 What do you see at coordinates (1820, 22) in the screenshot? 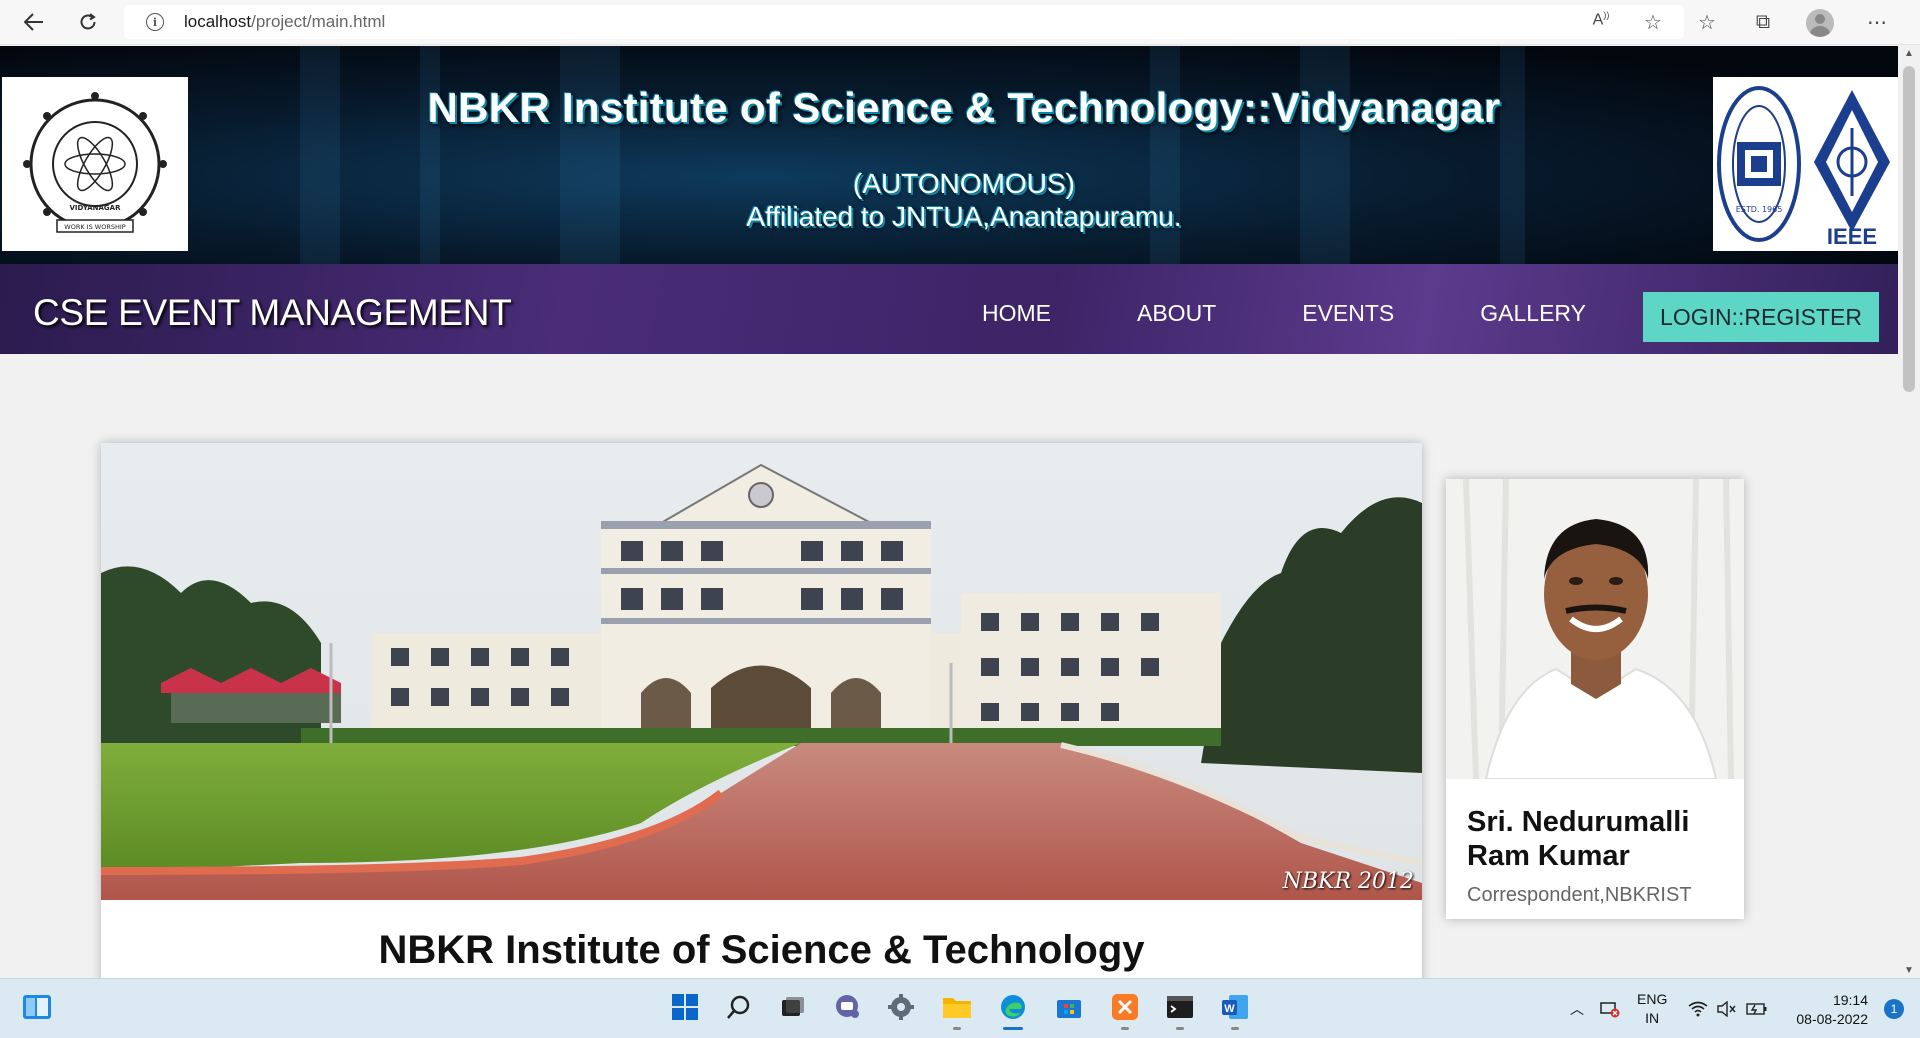
I see `profile-avatar` at bounding box center [1820, 22].